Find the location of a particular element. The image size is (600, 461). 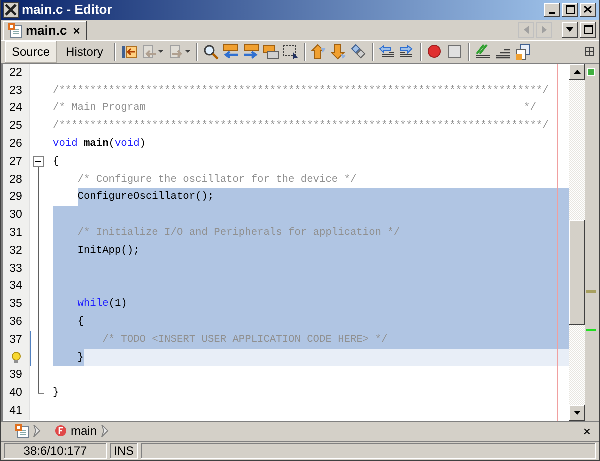

document-stack-icon is located at coordinates (523, 52).